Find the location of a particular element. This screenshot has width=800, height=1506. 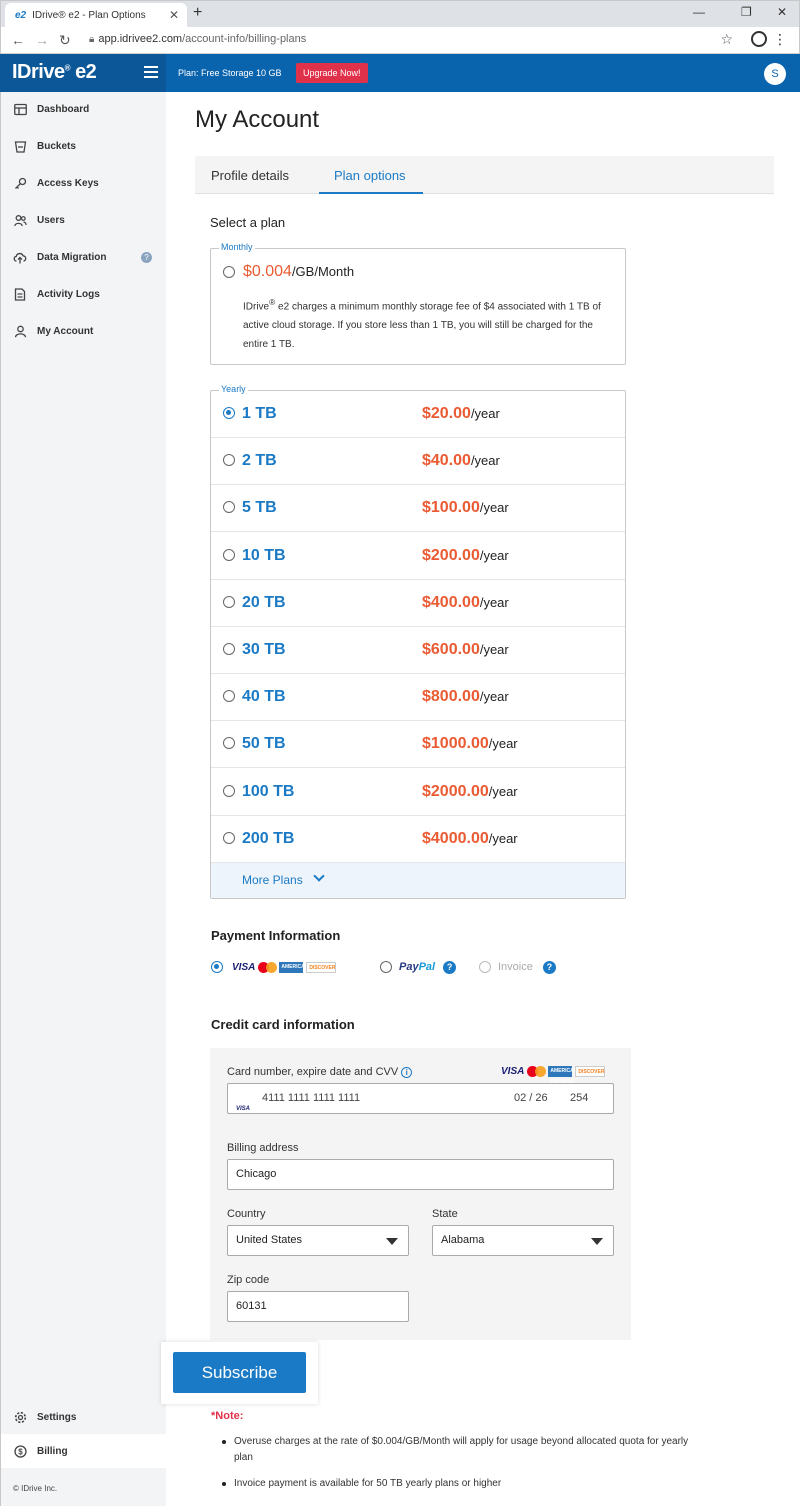

country-label: Country is located at coordinates (246, 1214).